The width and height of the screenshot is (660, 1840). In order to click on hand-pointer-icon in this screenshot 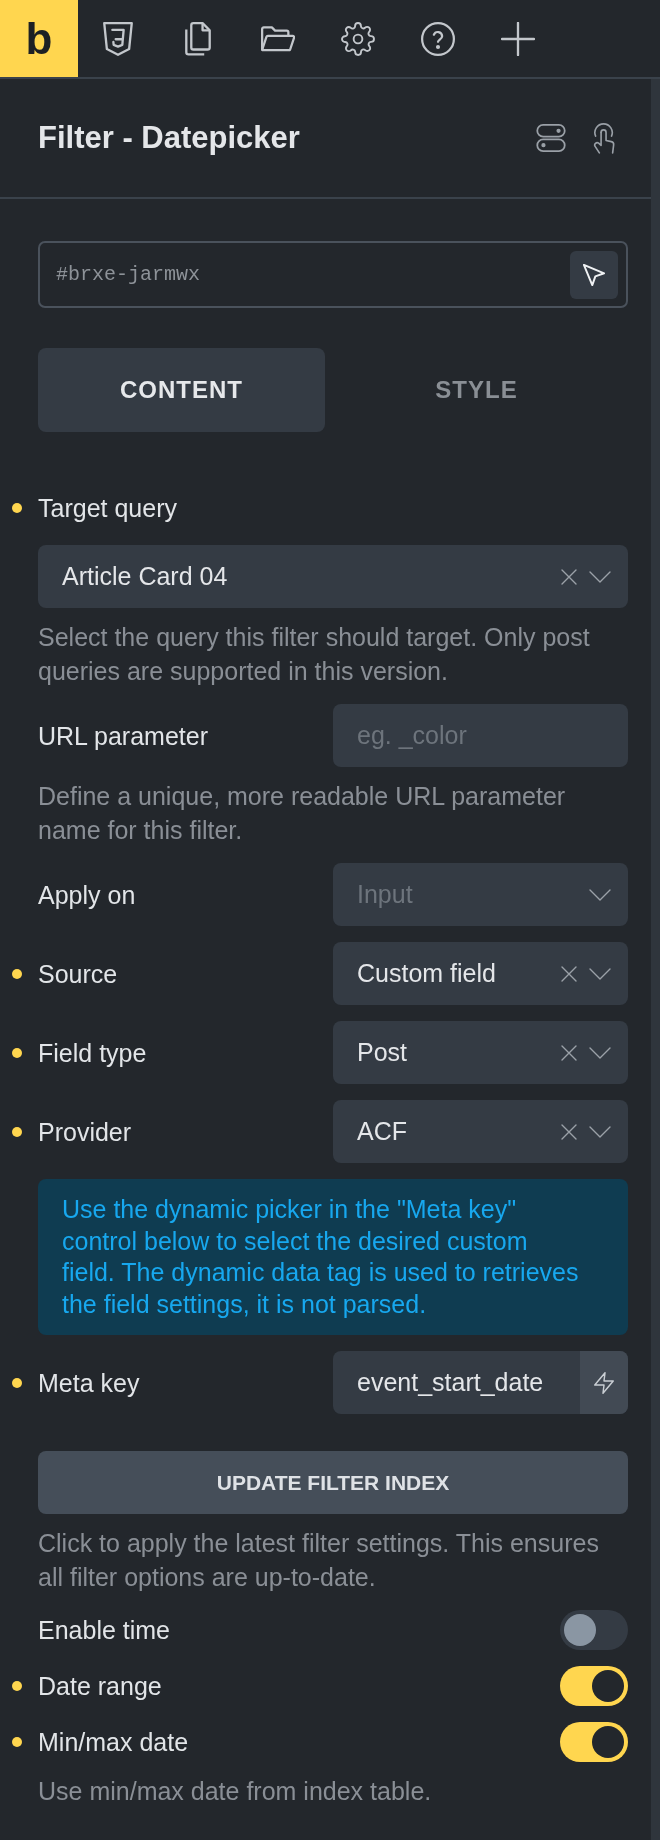, I will do `click(604, 138)`.